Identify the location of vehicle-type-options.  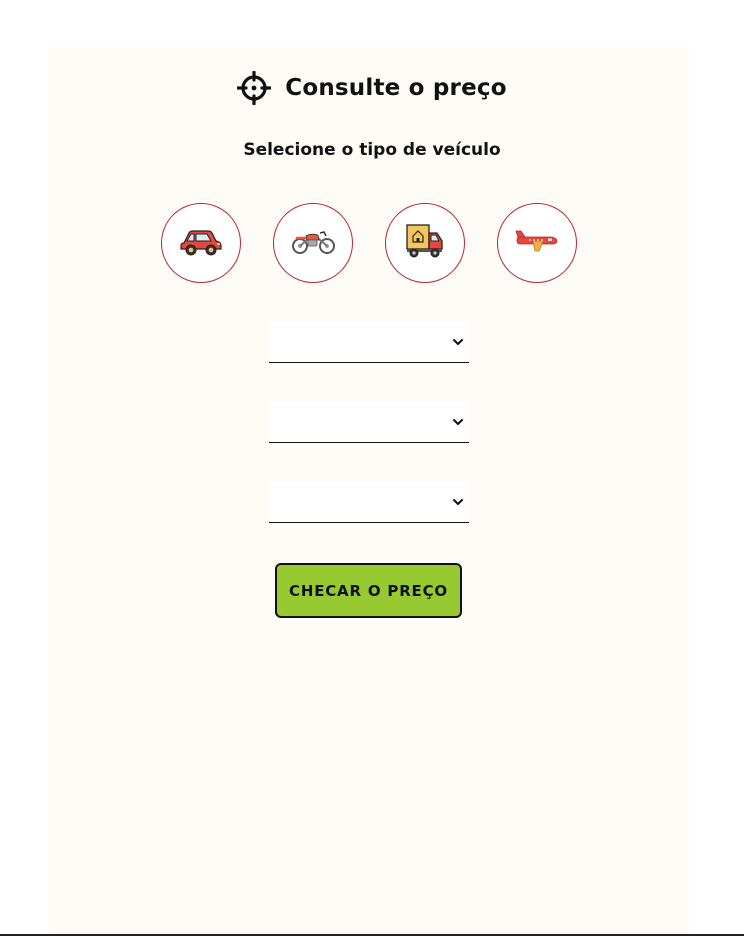
(369, 243).